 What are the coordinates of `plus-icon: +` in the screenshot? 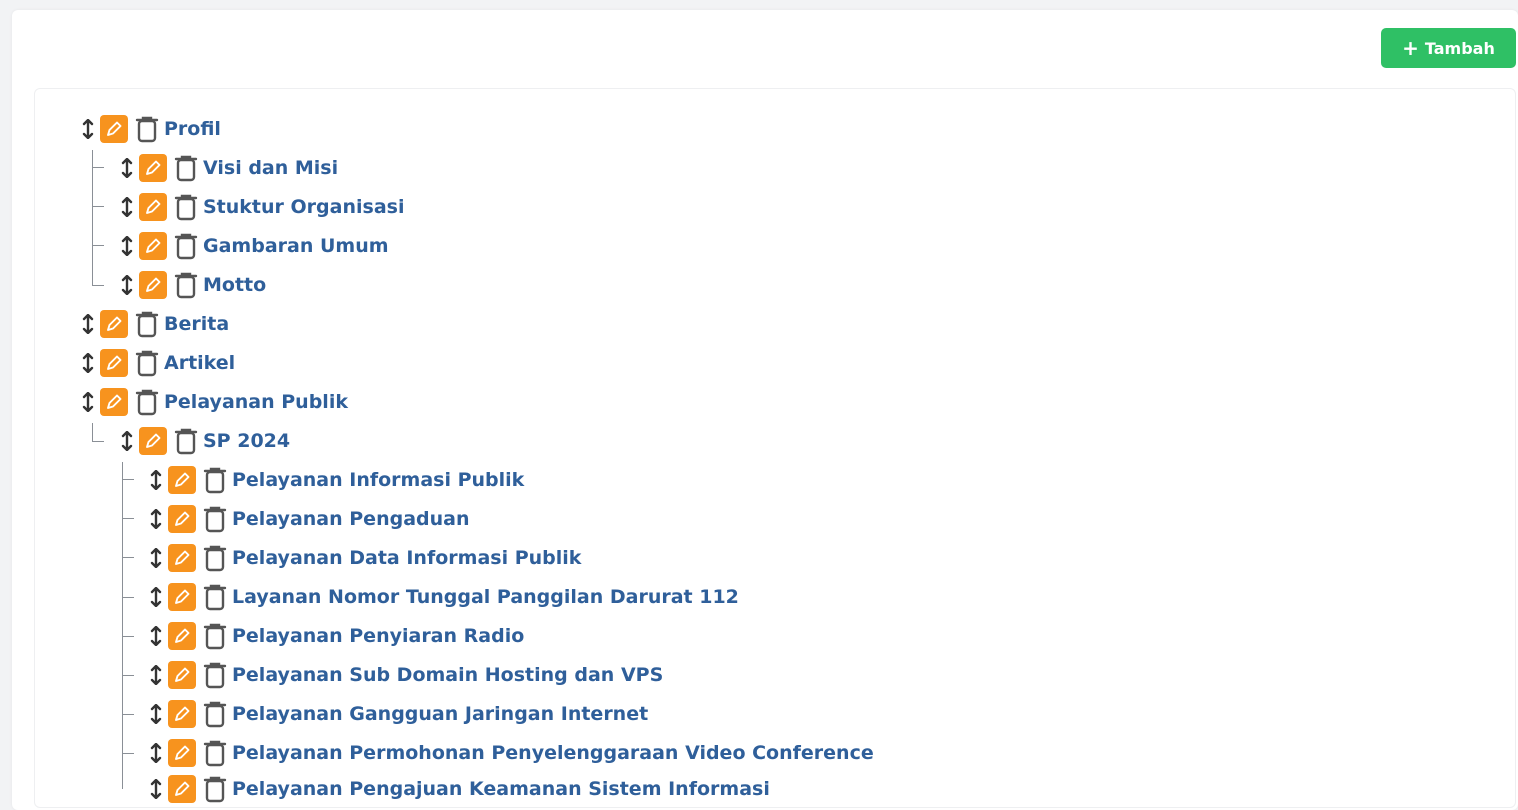 It's located at (1410, 48).